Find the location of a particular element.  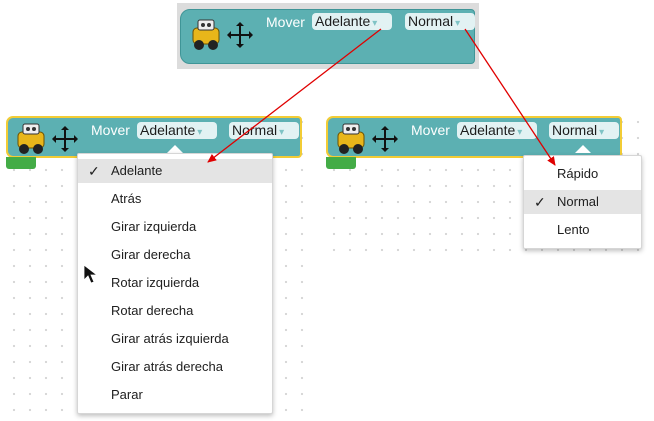

menu-item-girar-izquierda: Girar izquierda is located at coordinates (175, 227).